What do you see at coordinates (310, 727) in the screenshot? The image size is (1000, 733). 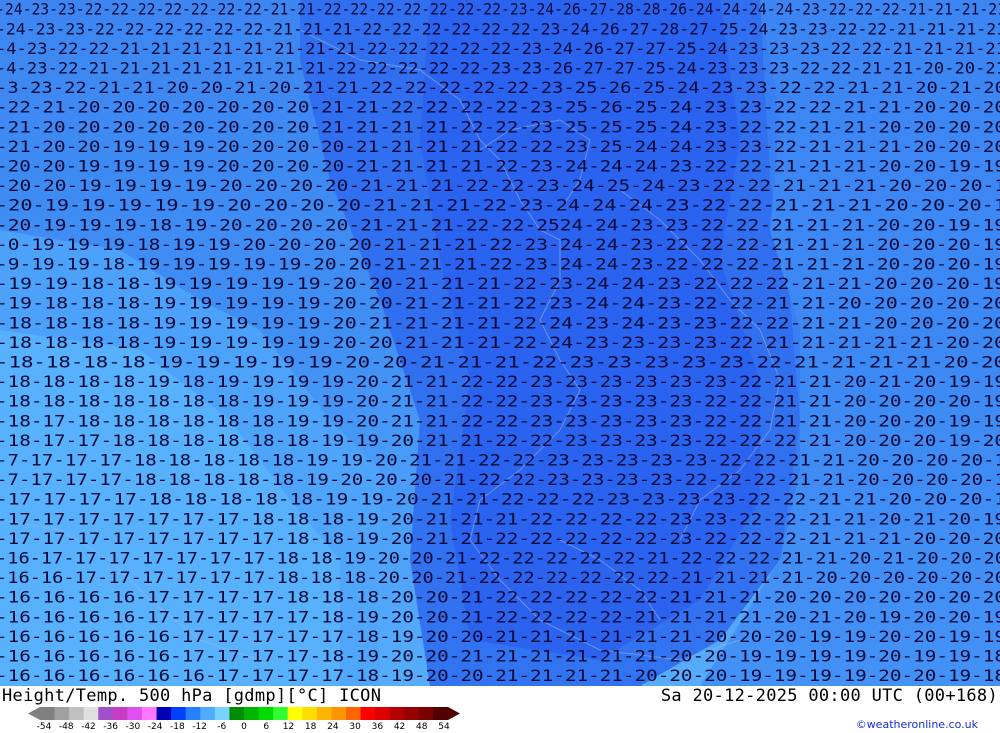 I see `legend-tick-label: 18` at bounding box center [310, 727].